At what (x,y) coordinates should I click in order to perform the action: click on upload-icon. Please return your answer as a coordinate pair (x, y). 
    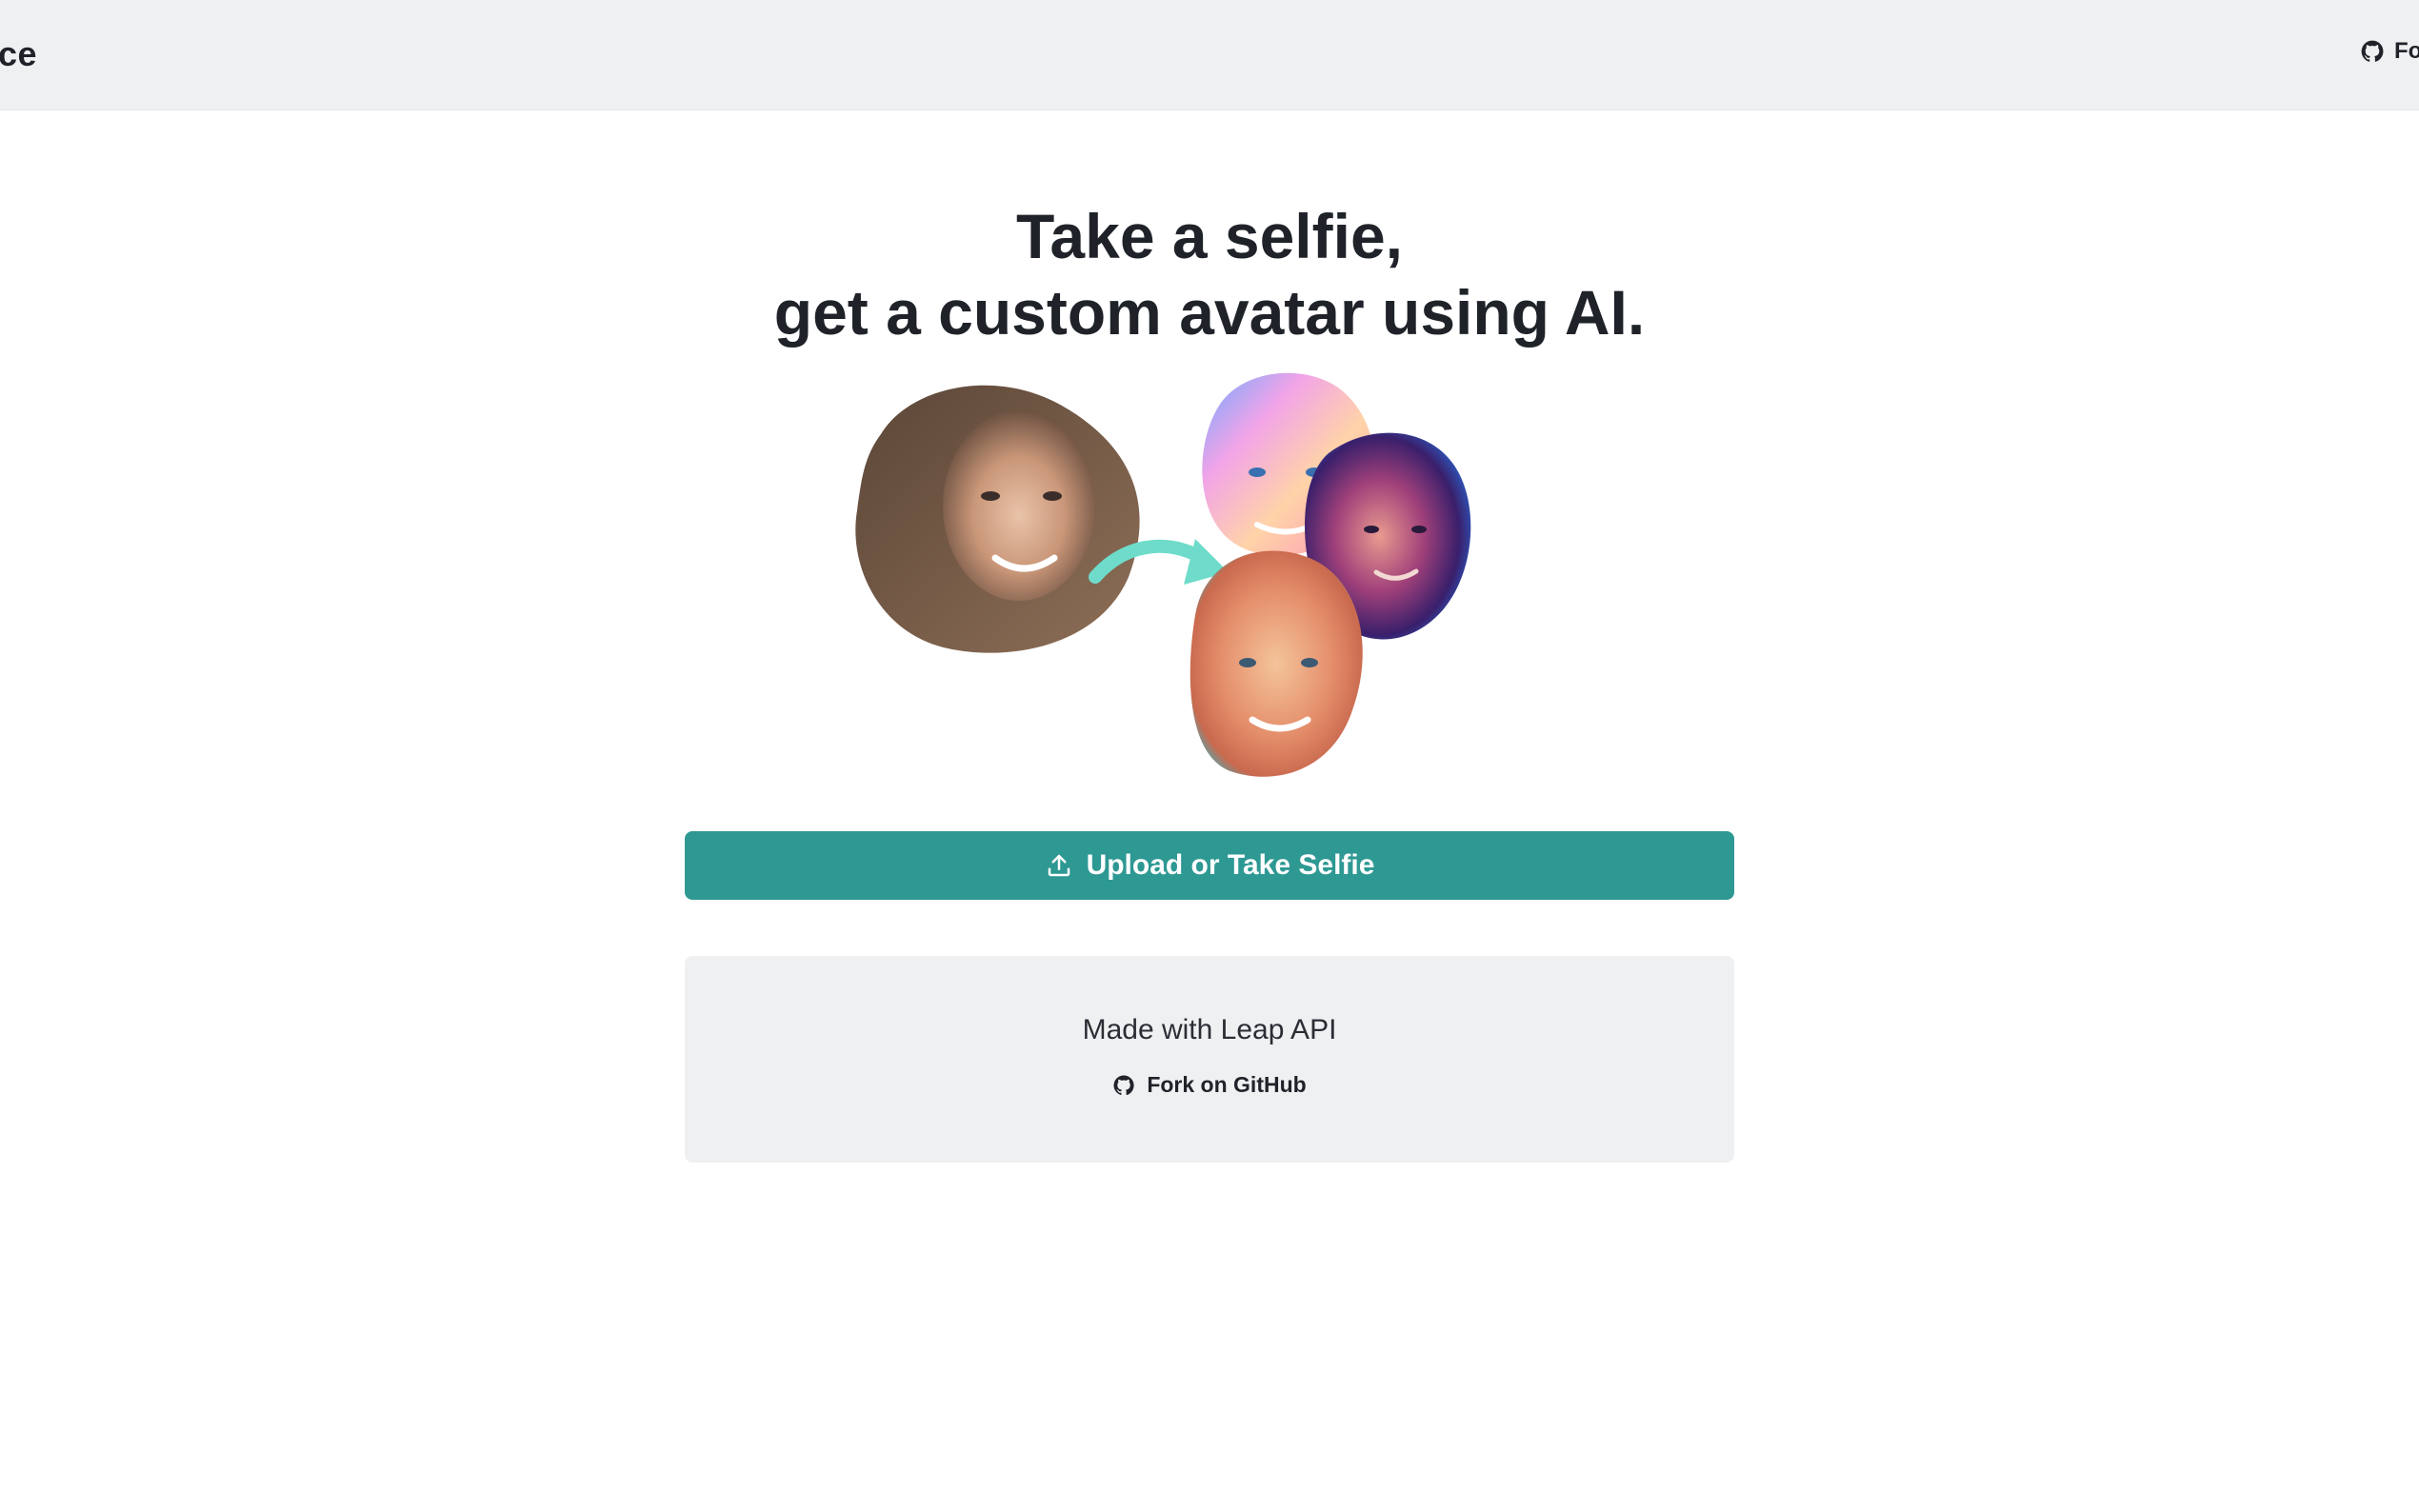
    Looking at the image, I should click on (1059, 865).